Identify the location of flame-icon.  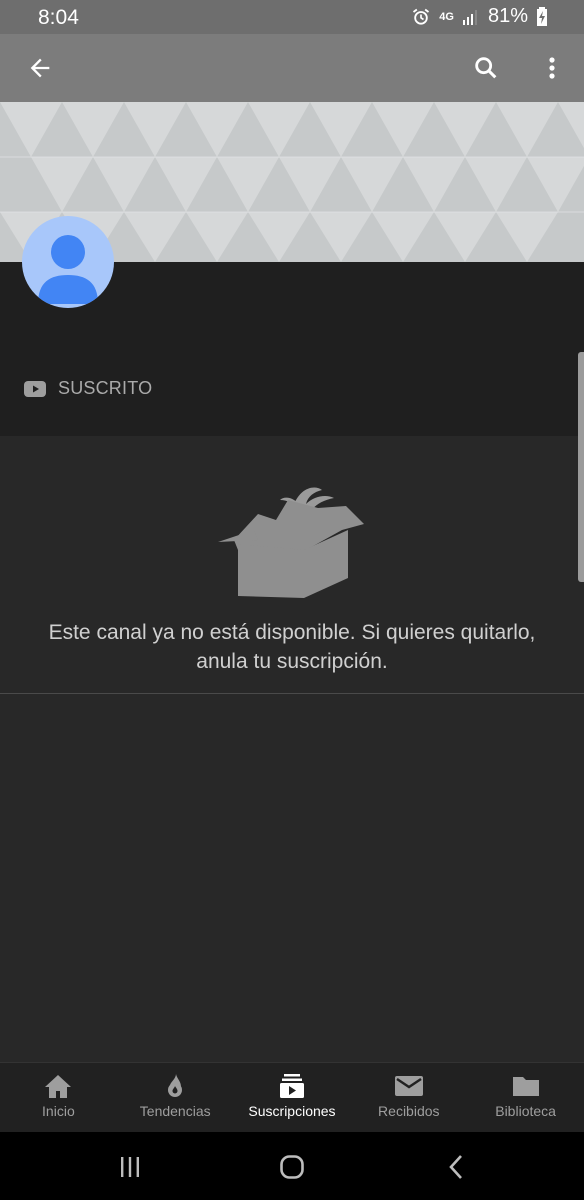
(175, 1085).